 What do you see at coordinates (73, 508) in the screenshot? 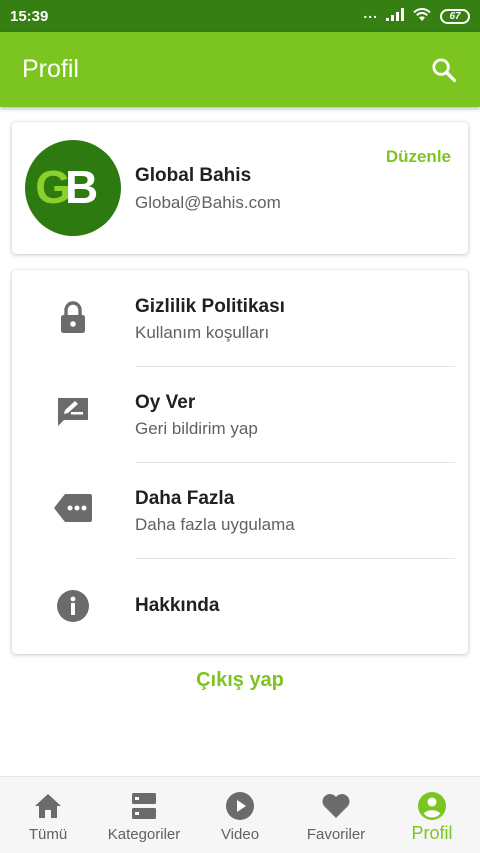
I see `more-tag-icon` at bounding box center [73, 508].